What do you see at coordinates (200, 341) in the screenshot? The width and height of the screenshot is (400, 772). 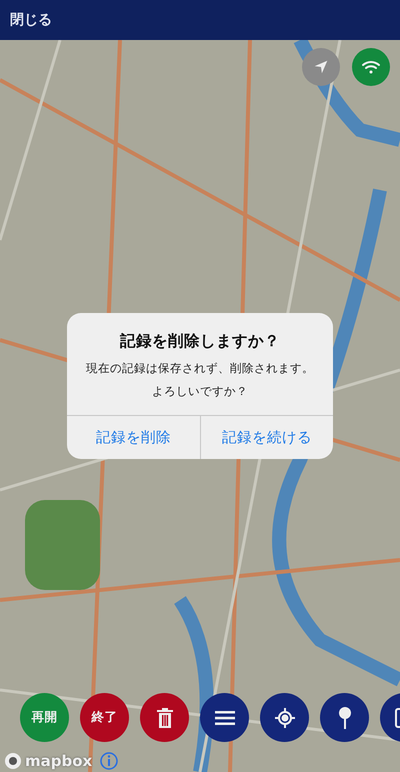 I see `dialog-title: 記録を削除しますか？` at bounding box center [200, 341].